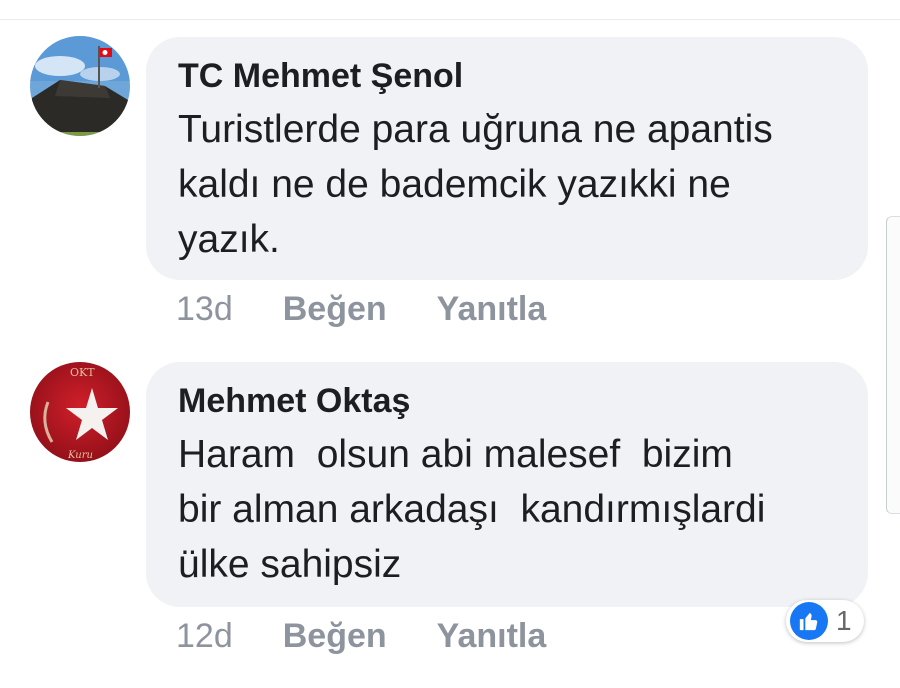 The image size is (900, 688). What do you see at coordinates (893, 365) in the screenshot?
I see `scrollbar` at bounding box center [893, 365].